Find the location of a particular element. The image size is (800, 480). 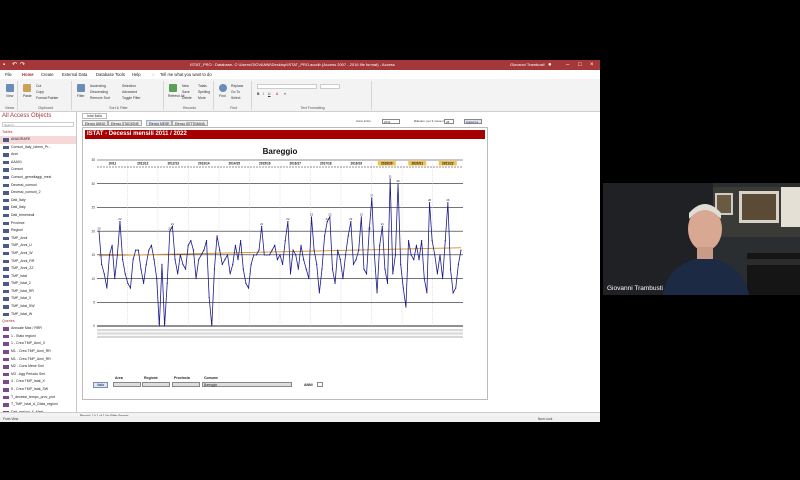

tab-elenco-settimana: Elenco SETTIMANA is located at coordinates (190, 123).